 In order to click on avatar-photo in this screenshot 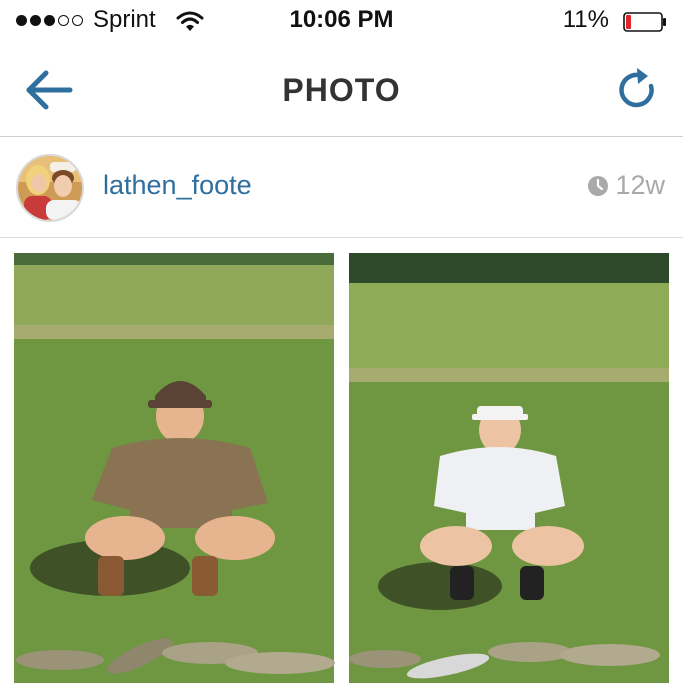, I will do `click(50, 188)`.